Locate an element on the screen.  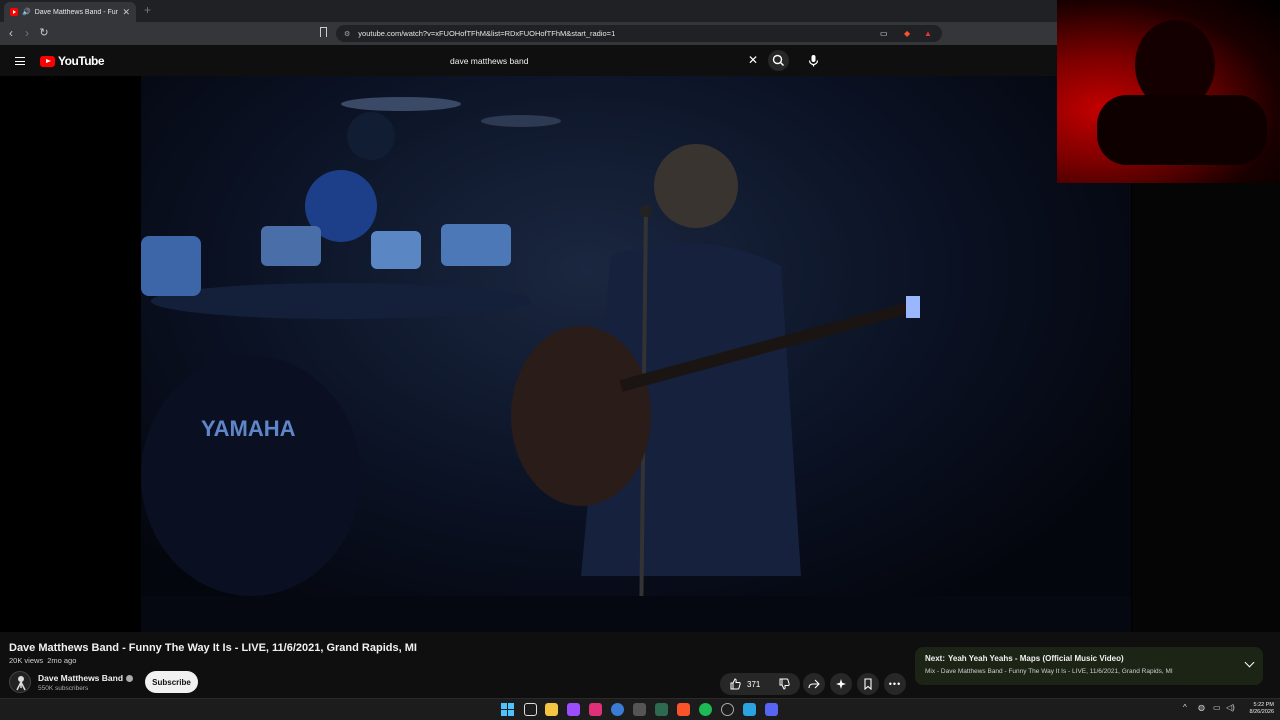
dislike-icon is located at coordinates (784, 684).